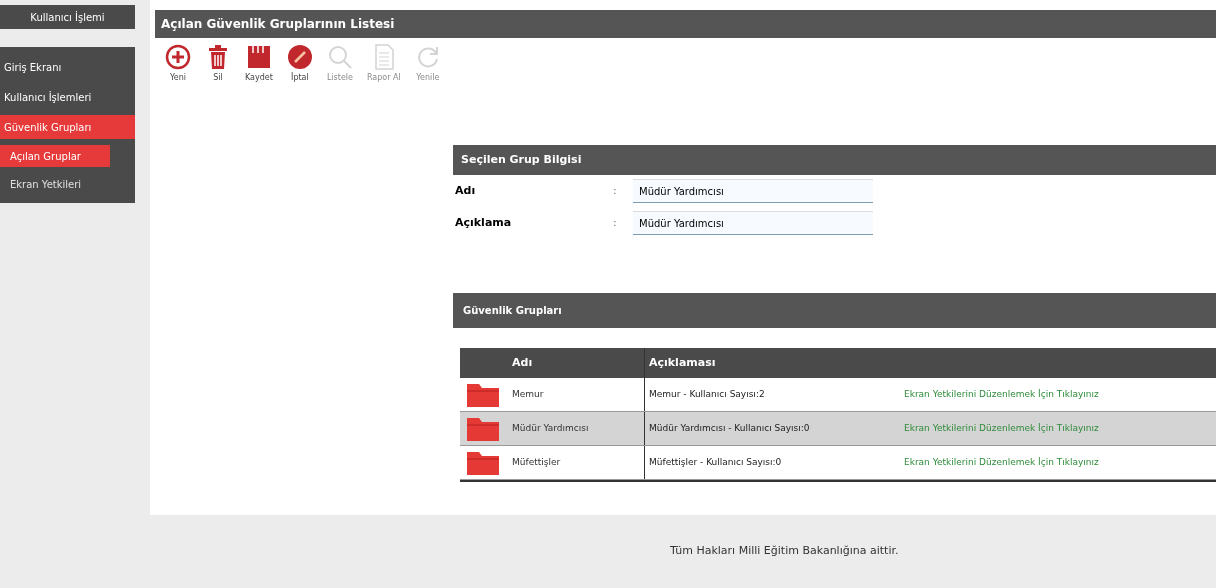 The width and height of the screenshot is (1216, 588). What do you see at coordinates (550, 428) in the screenshot?
I see `table-cell-text: Müdür Yardımcısı` at bounding box center [550, 428].